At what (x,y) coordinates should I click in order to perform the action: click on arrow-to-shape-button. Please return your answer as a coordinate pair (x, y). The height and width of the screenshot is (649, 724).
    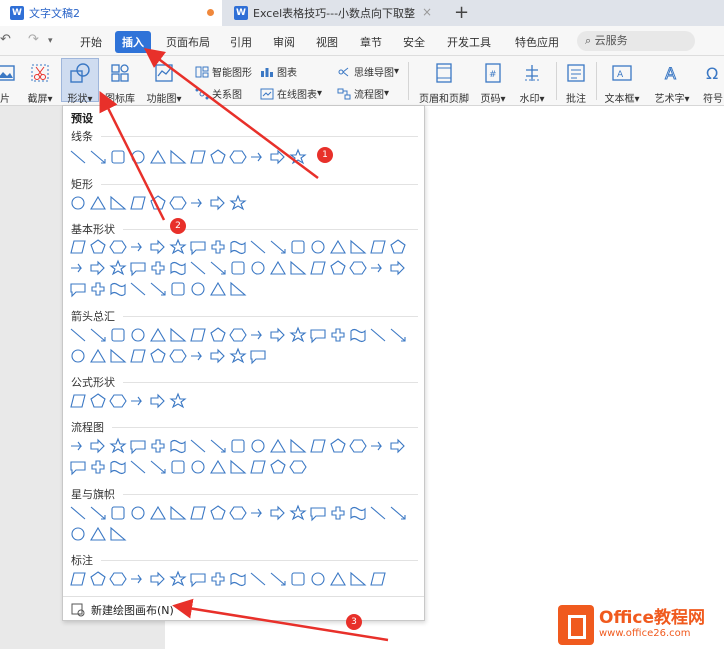
    Looking at the image, I should click on (132, 156).